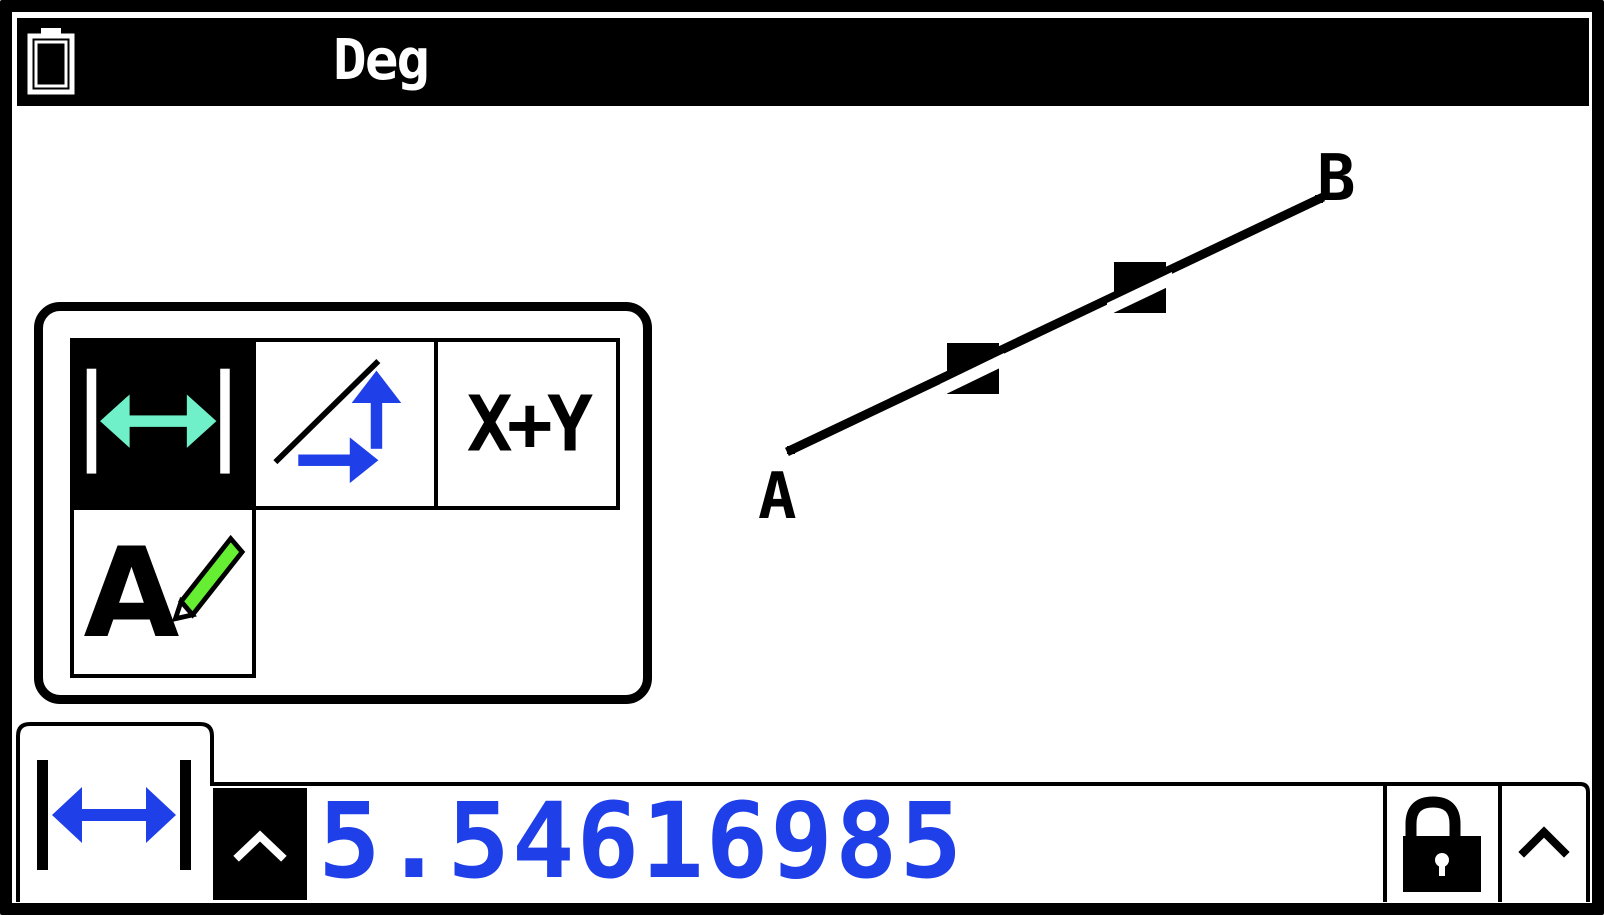 This screenshot has width=1604, height=915. What do you see at coordinates (51, 61) in the screenshot?
I see `battery-icon` at bounding box center [51, 61].